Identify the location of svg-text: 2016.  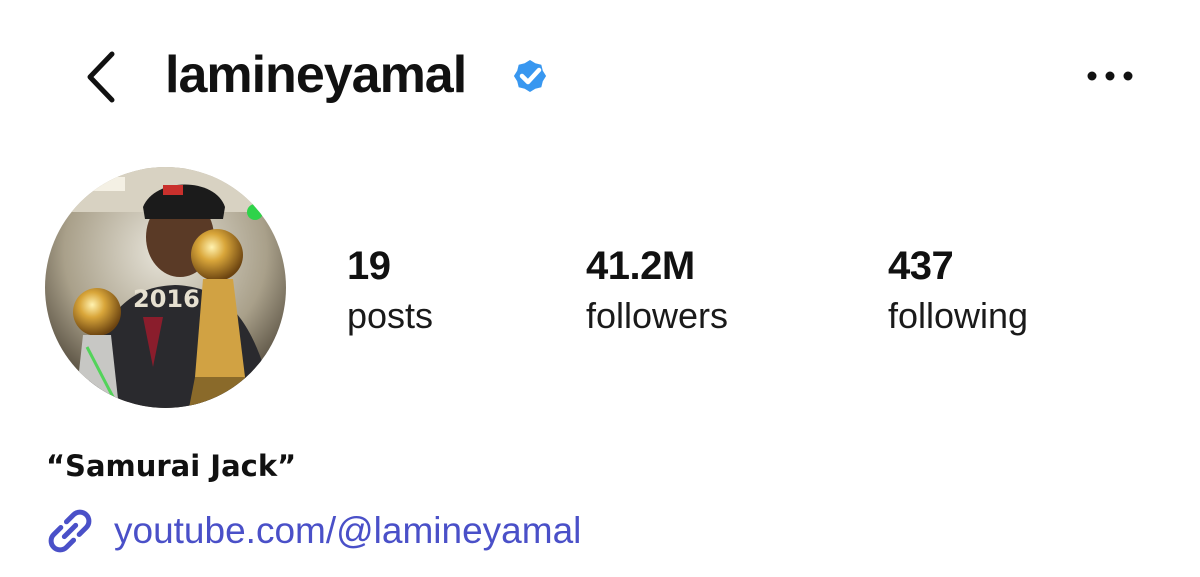
(166, 299).